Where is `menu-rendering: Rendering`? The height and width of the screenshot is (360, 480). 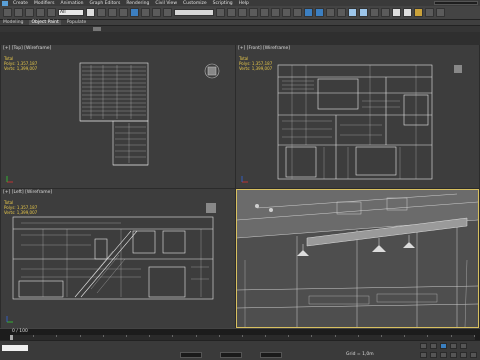
menu-rendering: Rendering is located at coordinates (137, 3).